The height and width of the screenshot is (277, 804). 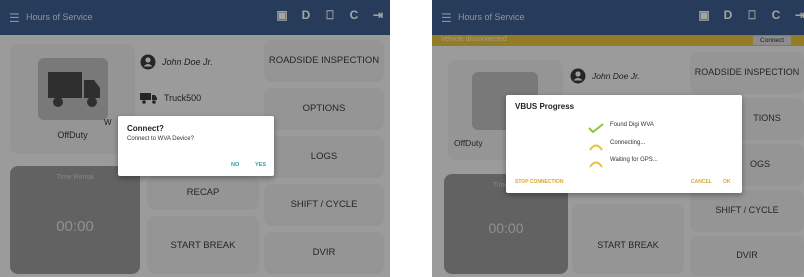 I want to click on check-icon, so click(x=596, y=129).